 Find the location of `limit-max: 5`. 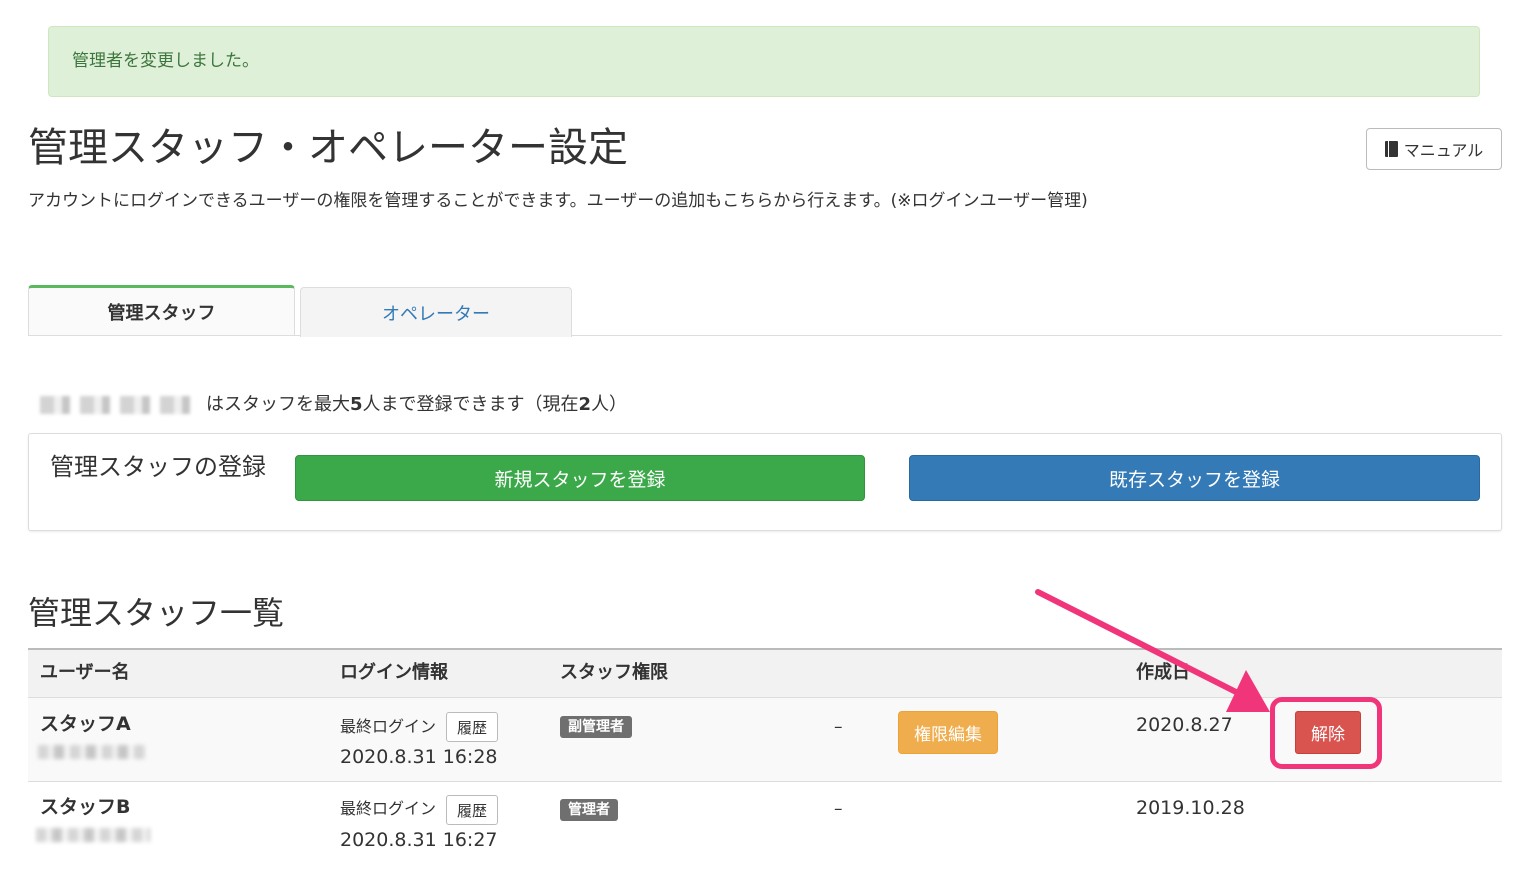

limit-max: 5 is located at coordinates (356, 404).